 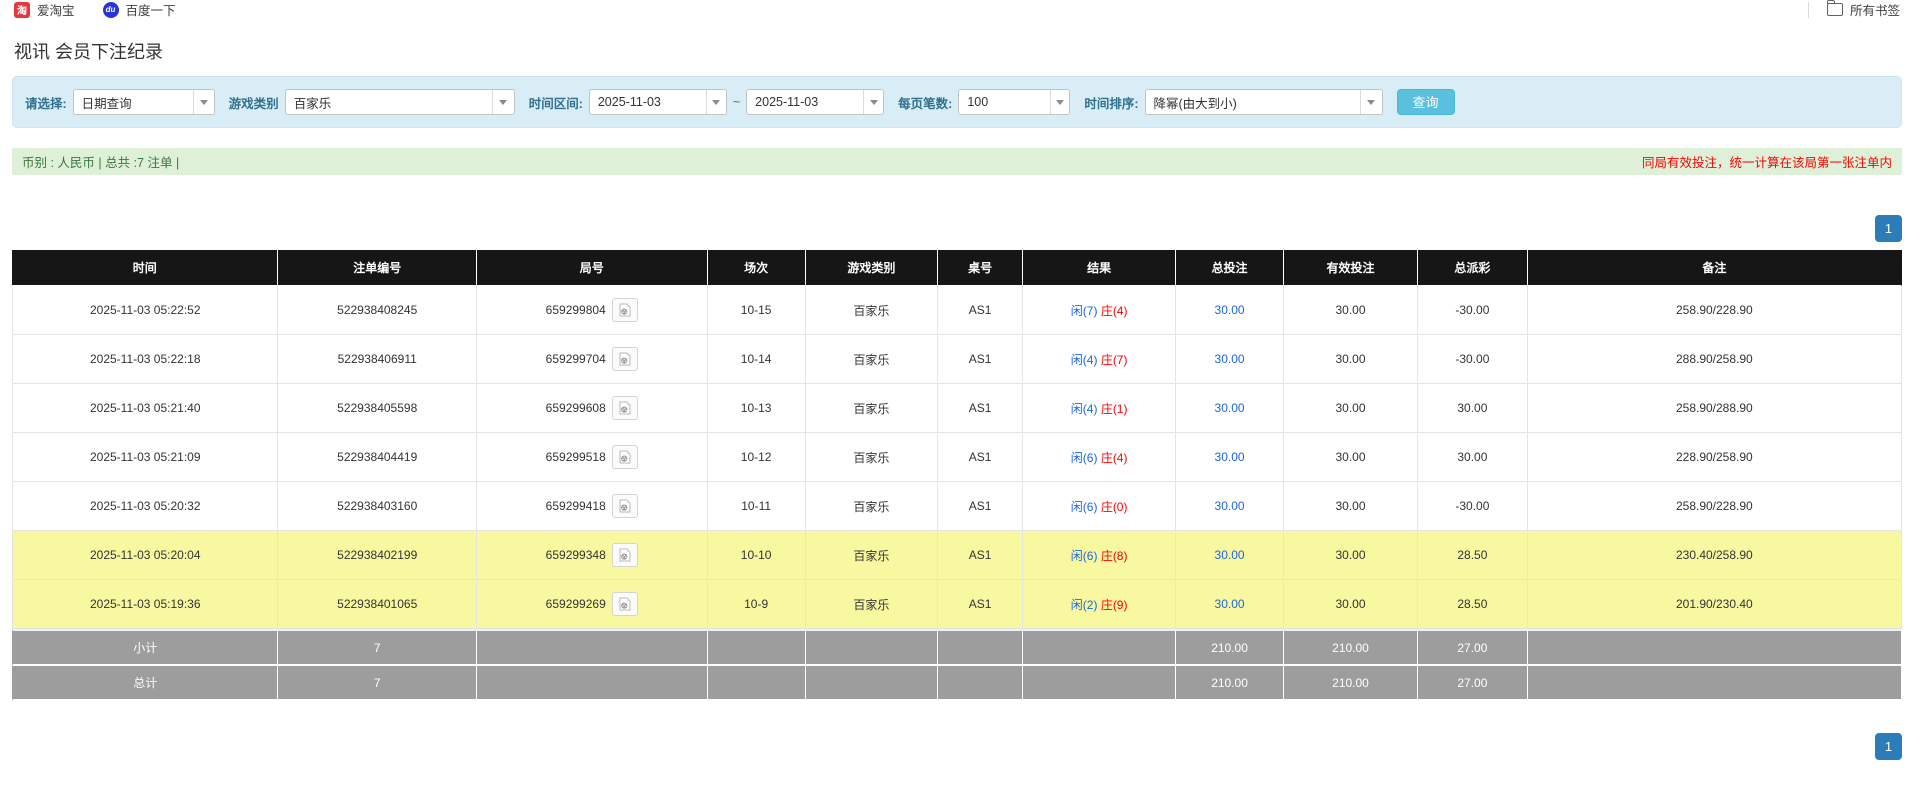 What do you see at coordinates (575, 310) in the screenshot?
I see `round-number: 659299804` at bounding box center [575, 310].